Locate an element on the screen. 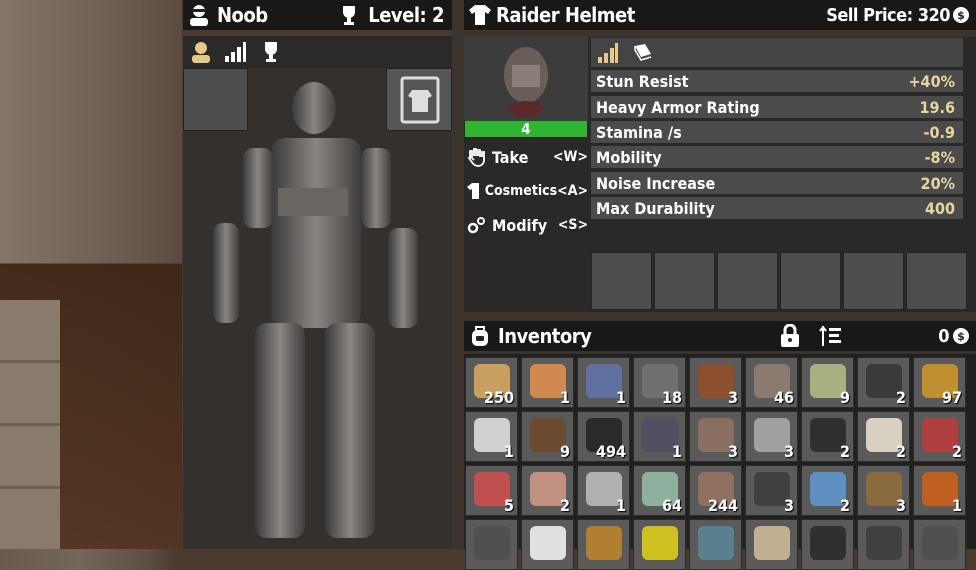 Image resolution: width=976 pixels, height=570 pixels. sort-icon is located at coordinates (831, 336).